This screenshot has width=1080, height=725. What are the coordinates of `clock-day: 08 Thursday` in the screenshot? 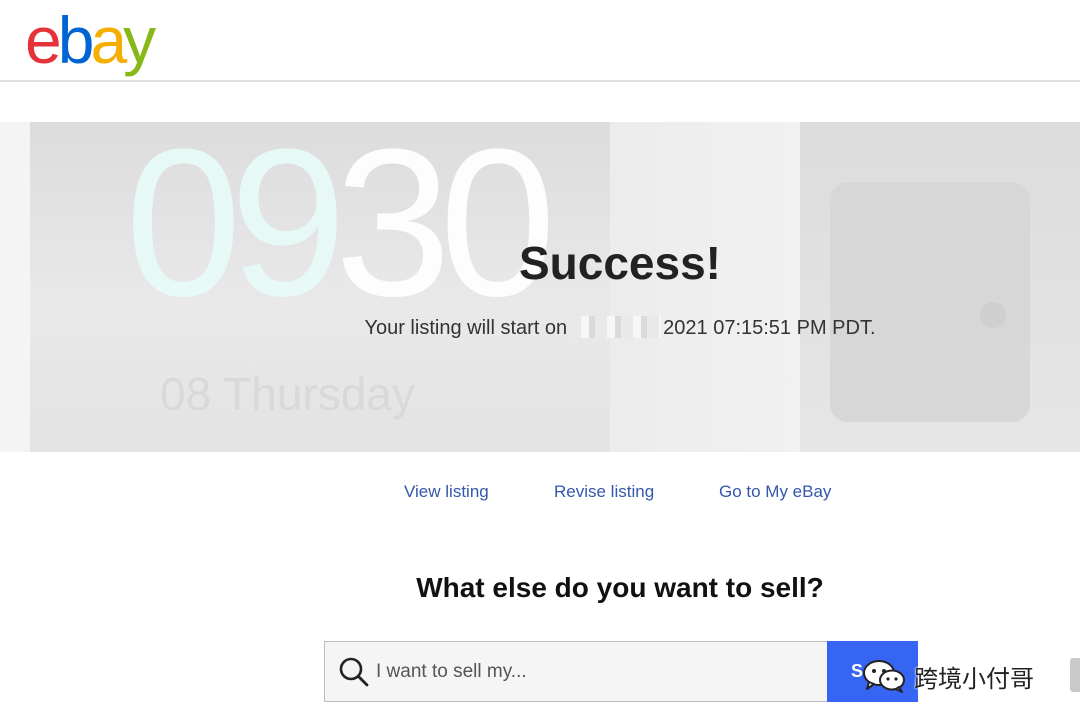 It's located at (287, 394).